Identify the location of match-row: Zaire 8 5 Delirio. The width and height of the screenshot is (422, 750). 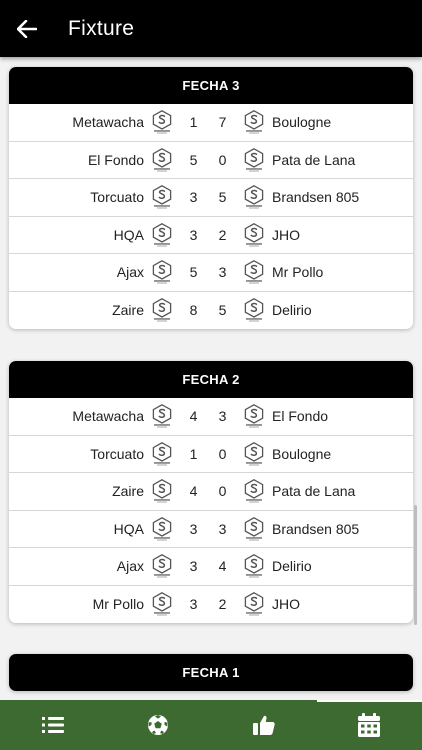
(211, 311).